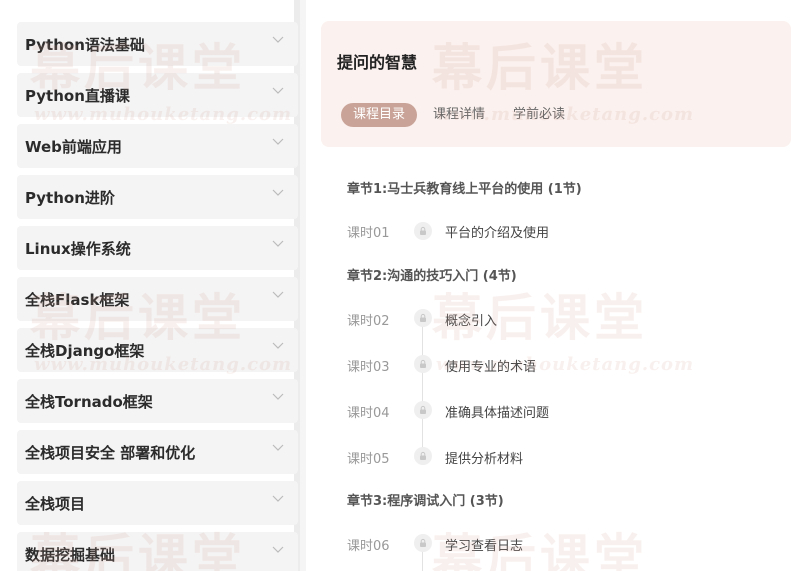 The width and height of the screenshot is (791, 571). Describe the element at coordinates (77, 299) in the screenshot. I see `sidebar-item-label: 全栈Flask框架` at that location.